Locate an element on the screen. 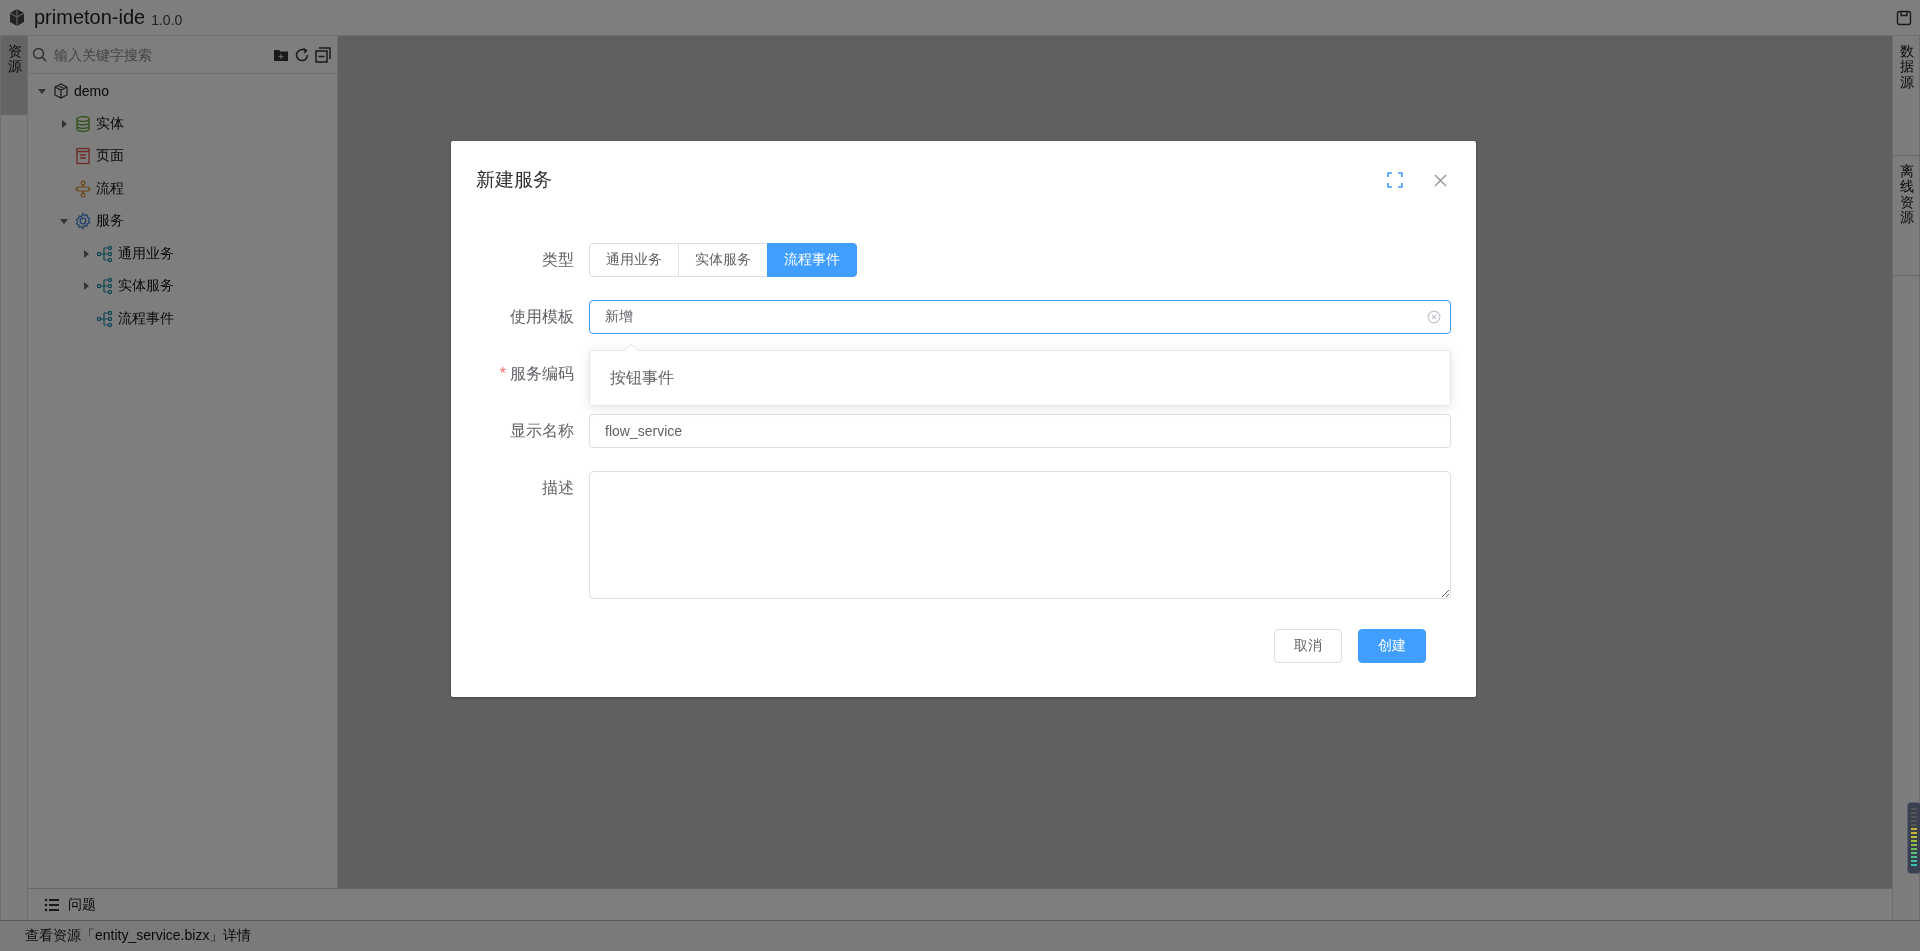 The width and height of the screenshot is (1920, 951). template-select: 新增 is located at coordinates (1020, 317).